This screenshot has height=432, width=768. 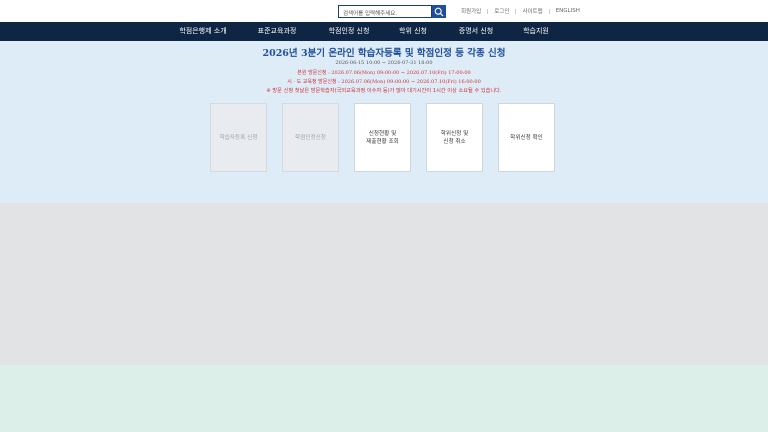 What do you see at coordinates (501, 11) in the screenshot?
I see `login-link: 로그인` at bounding box center [501, 11].